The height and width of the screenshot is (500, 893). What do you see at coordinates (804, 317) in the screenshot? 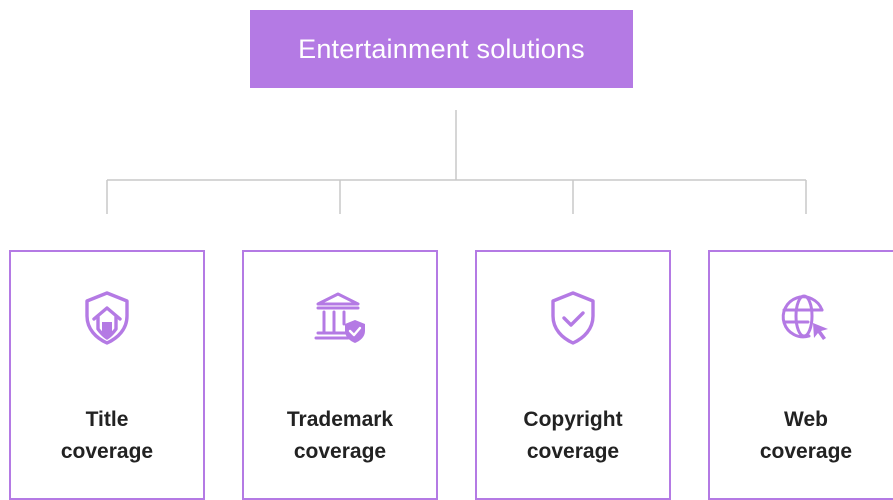
I see `globe-cursor-icon` at bounding box center [804, 317].